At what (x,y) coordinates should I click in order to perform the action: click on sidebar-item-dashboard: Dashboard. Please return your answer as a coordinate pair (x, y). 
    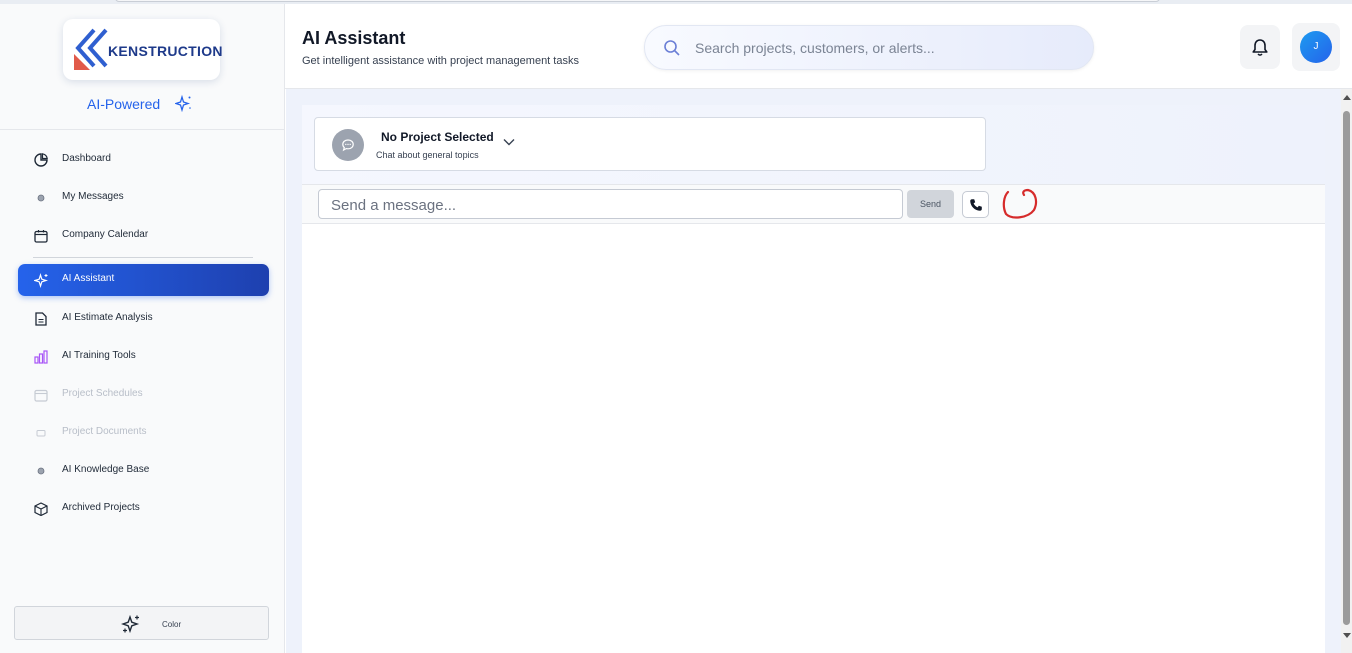
    Looking at the image, I should click on (143, 160).